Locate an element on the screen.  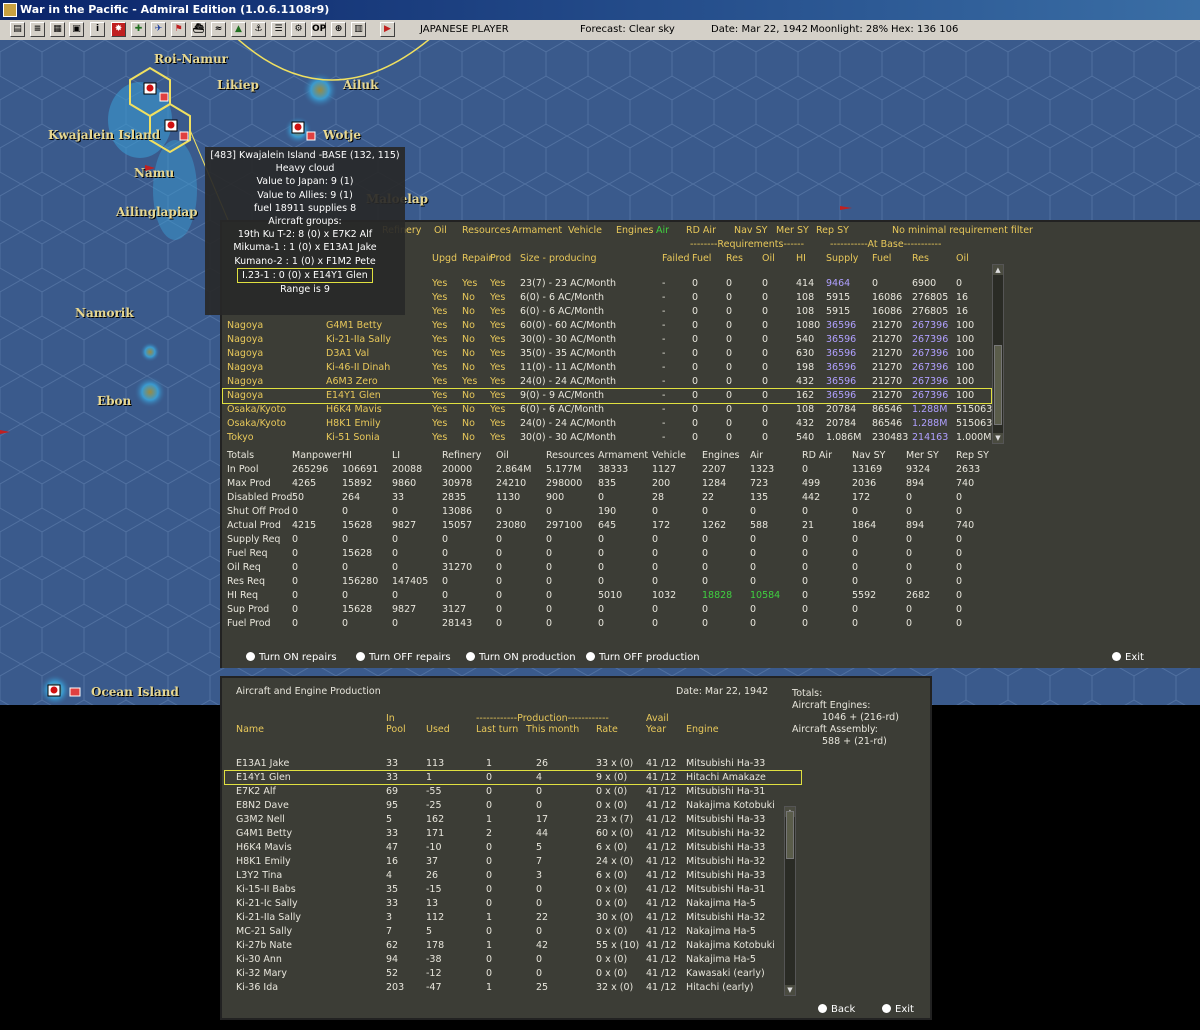
turn-off-production-button: Turn OFF production is located at coordinates (643, 657).